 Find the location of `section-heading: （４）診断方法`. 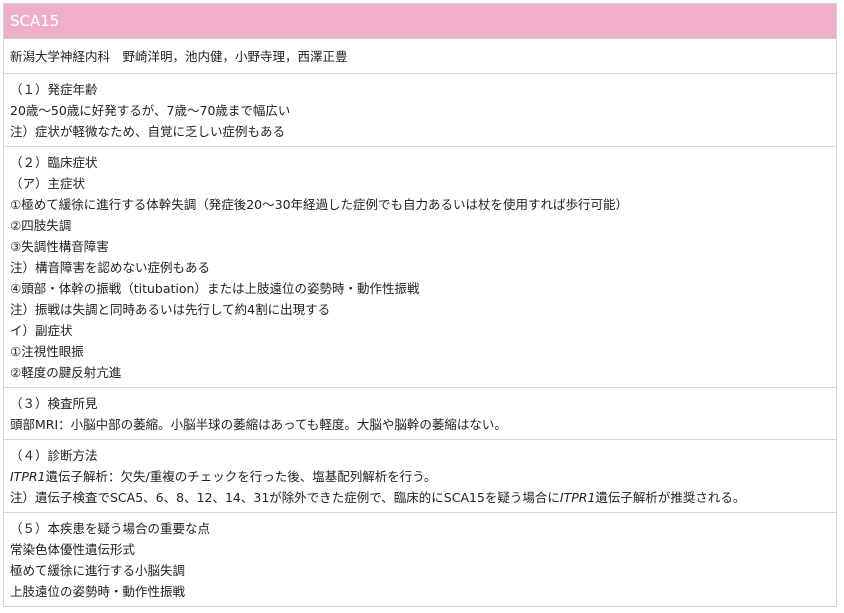

section-heading: （４）診断方法 is located at coordinates (54, 455).